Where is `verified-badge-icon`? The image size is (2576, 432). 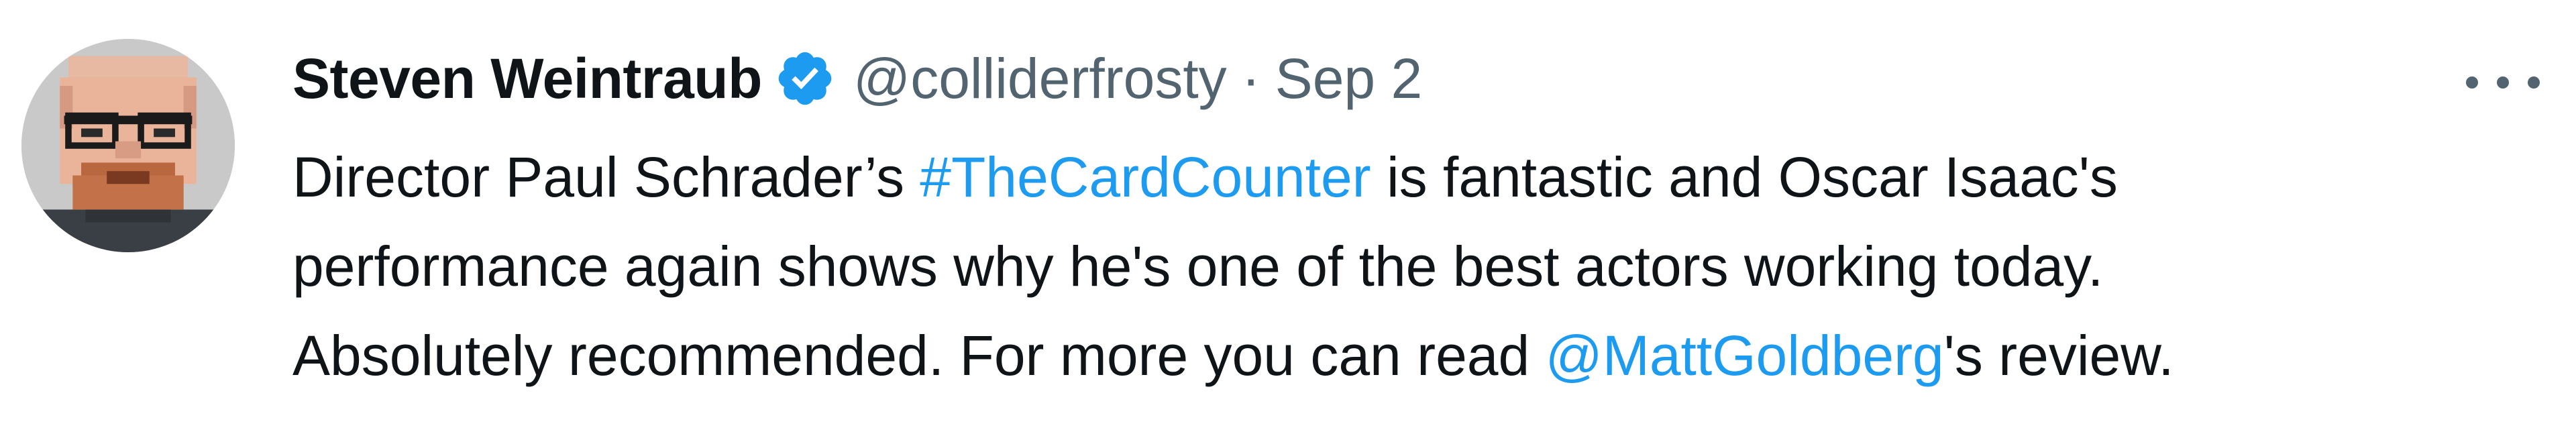 verified-badge-icon is located at coordinates (805, 78).